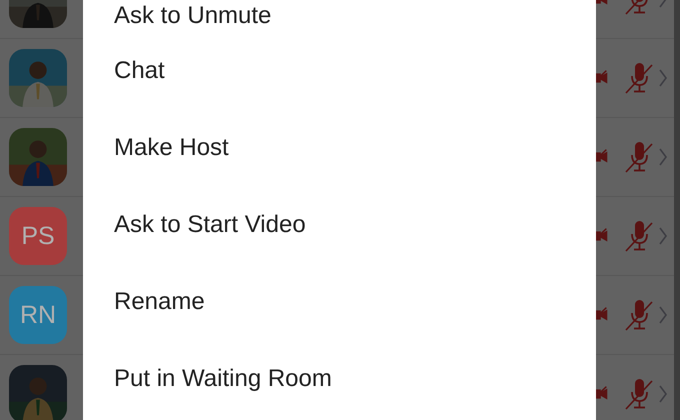 This screenshot has height=420, width=680. What do you see at coordinates (339, 16) in the screenshot?
I see `menu-item: Ask to Unmute` at bounding box center [339, 16].